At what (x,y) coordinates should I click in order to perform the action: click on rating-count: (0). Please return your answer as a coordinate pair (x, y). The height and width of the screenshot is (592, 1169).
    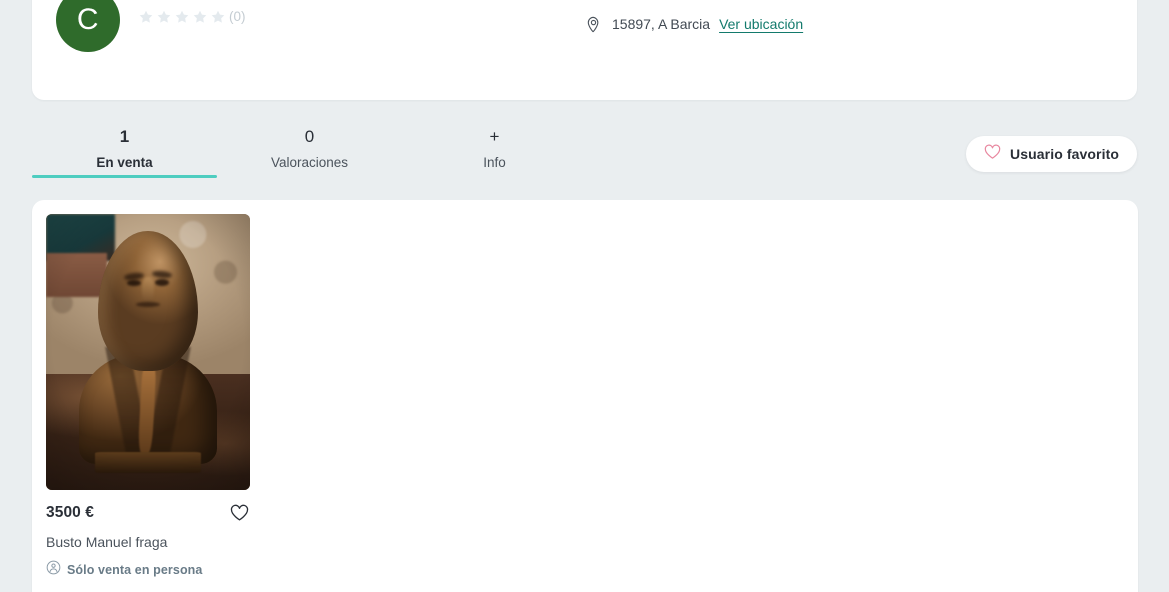
    Looking at the image, I should click on (237, 16).